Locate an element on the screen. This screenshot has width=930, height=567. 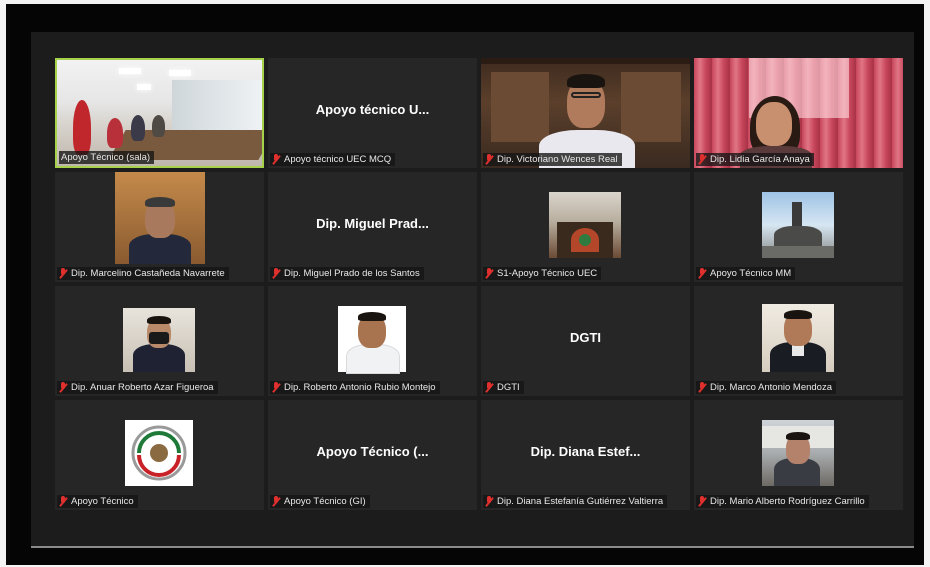
participant-name-label: Dip. Marco Antonio Mendoza is located at coordinates (766, 387).